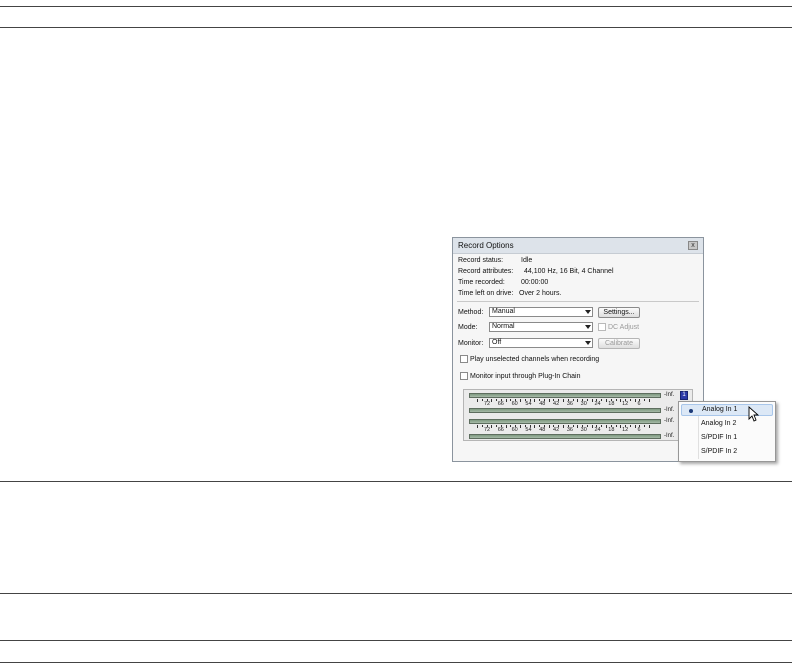 The width and height of the screenshot is (792, 666). I want to click on menu-item-label: Analog In 2, so click(719, 423).